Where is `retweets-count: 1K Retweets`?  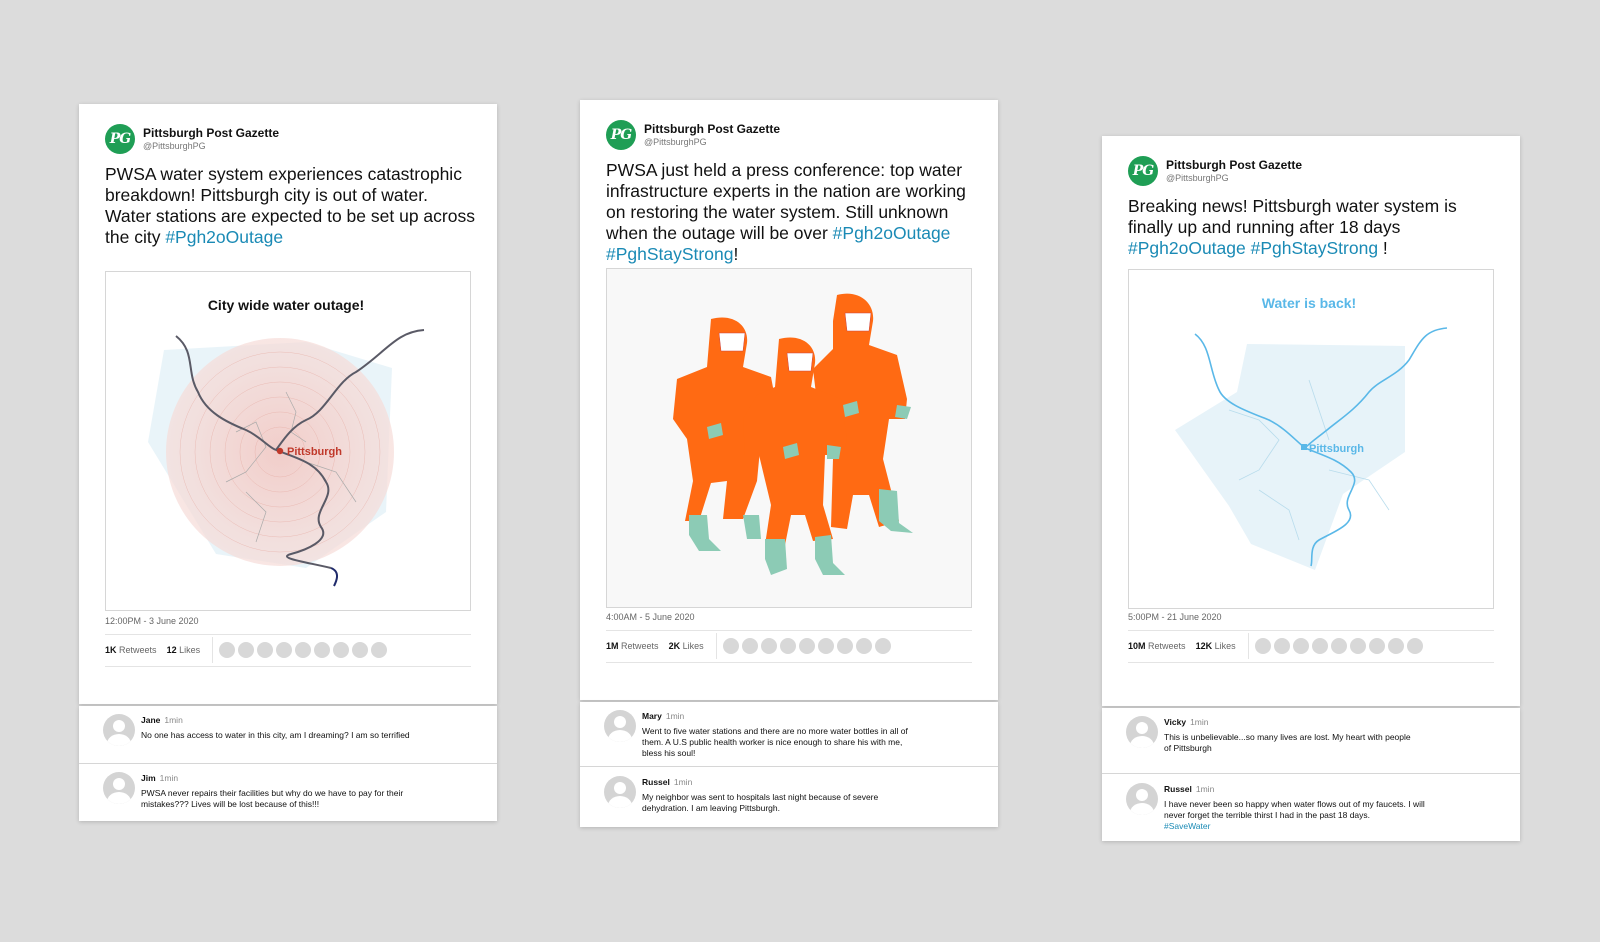 retweets-count: 1K Retweets is located at coordinates (131, 650).